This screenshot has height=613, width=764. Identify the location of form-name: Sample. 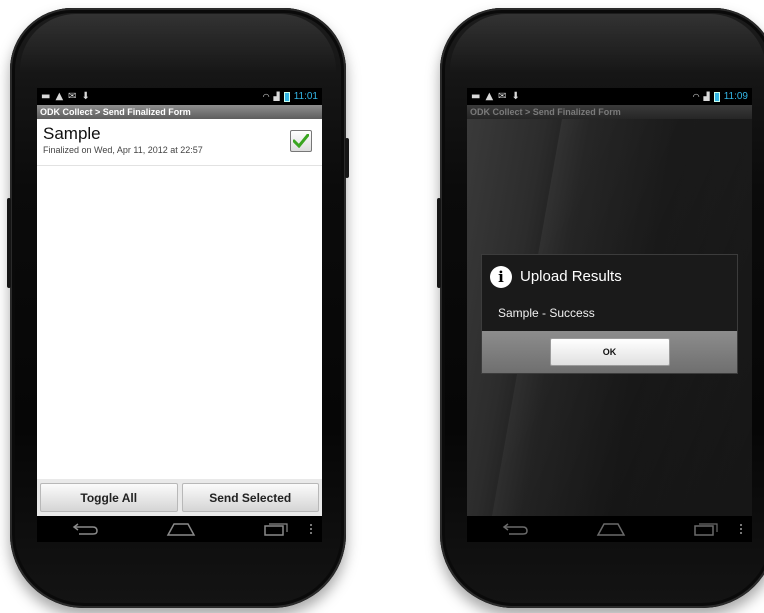
(72, 133).